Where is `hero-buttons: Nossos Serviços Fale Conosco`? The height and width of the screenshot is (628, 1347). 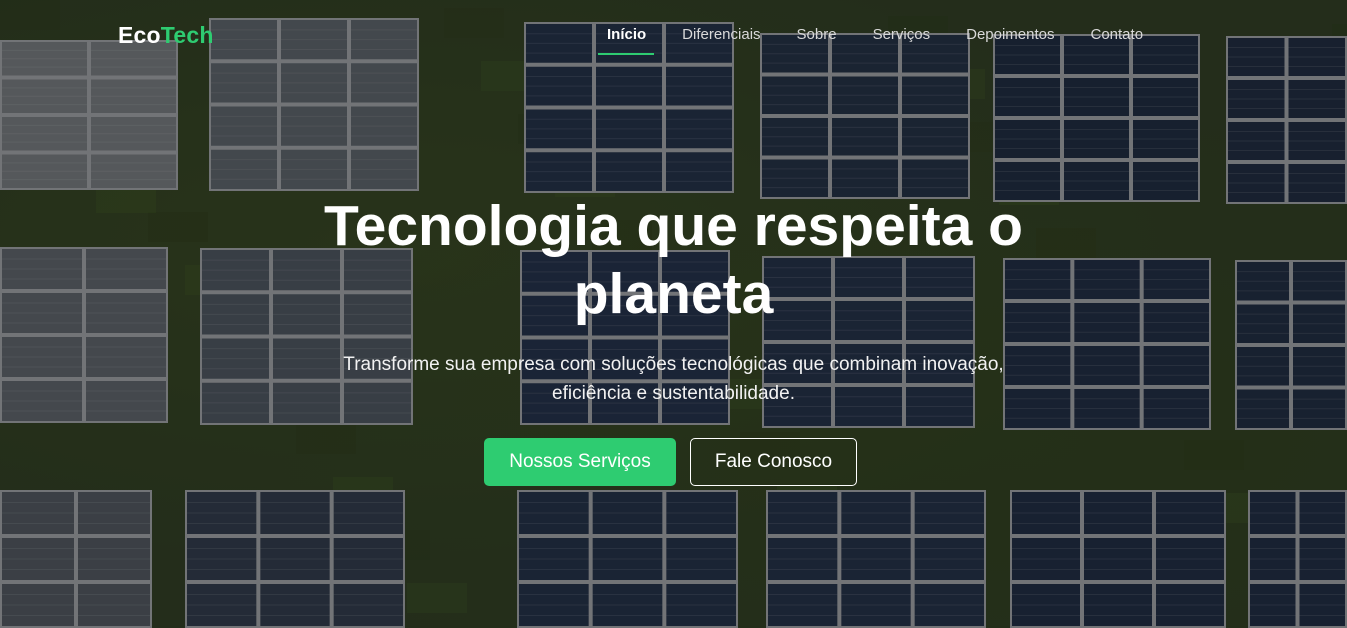 hero-buttons: Nossos Serviços Fale Conosco is located at coordinates (670, 462).